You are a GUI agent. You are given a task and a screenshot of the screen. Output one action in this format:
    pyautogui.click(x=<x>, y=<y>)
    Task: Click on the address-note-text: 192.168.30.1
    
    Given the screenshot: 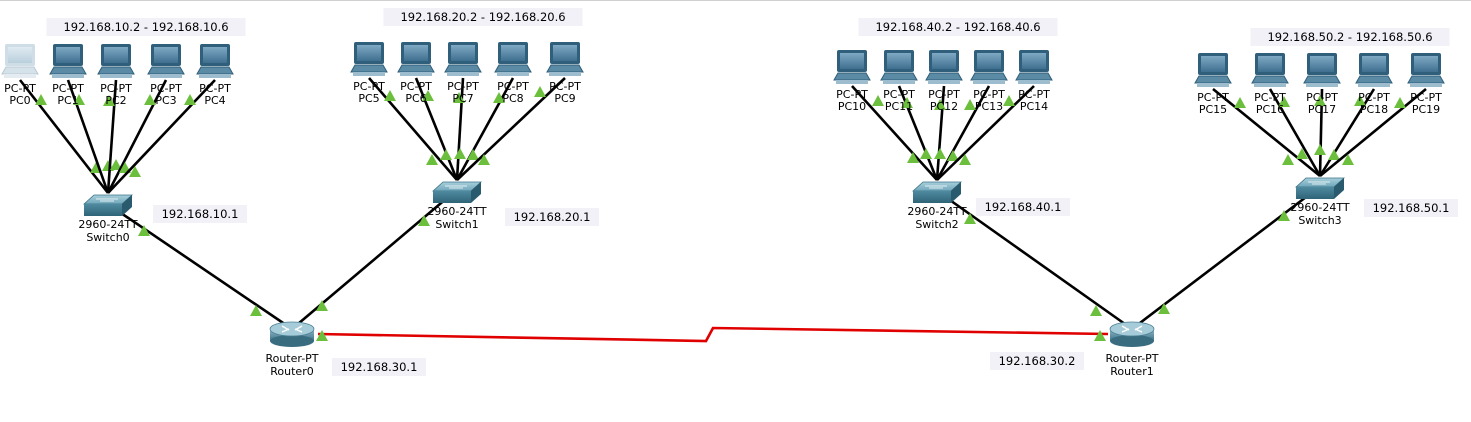 What is the action you would take?
    pyautogui.click(x=379, y=367)
    